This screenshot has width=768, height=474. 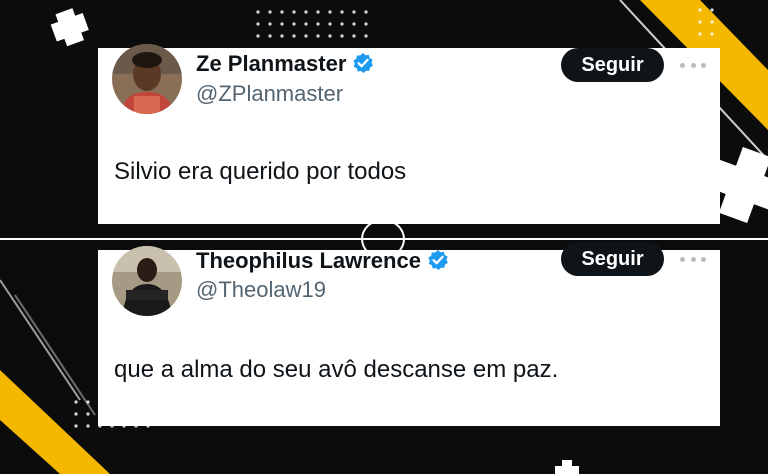 I want to click on tweet-text: que a alma do seu avô descanse em paz., so click(x=336, y=369).